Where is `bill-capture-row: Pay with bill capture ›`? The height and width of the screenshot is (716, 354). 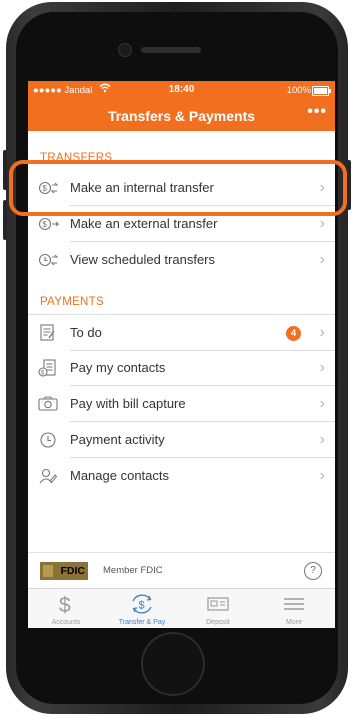
bill-capture-row: Pay with bill capture › is located at coordinates (181, 404).